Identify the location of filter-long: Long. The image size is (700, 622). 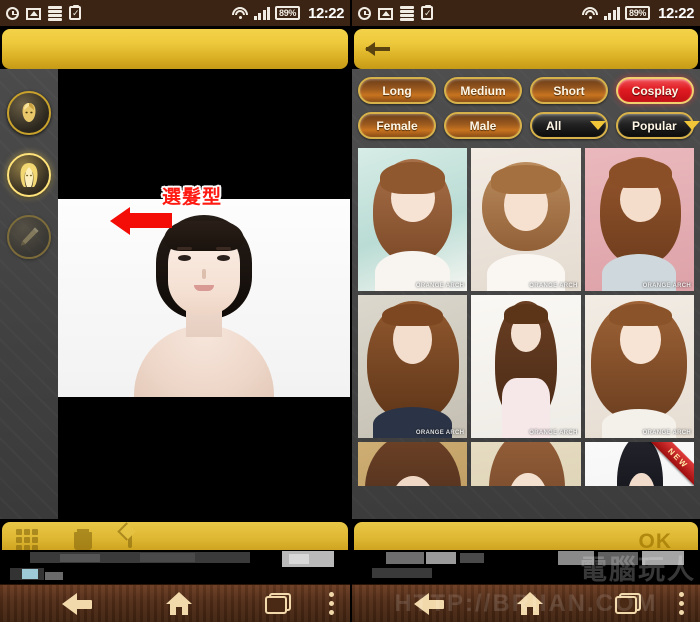
(397, 90).